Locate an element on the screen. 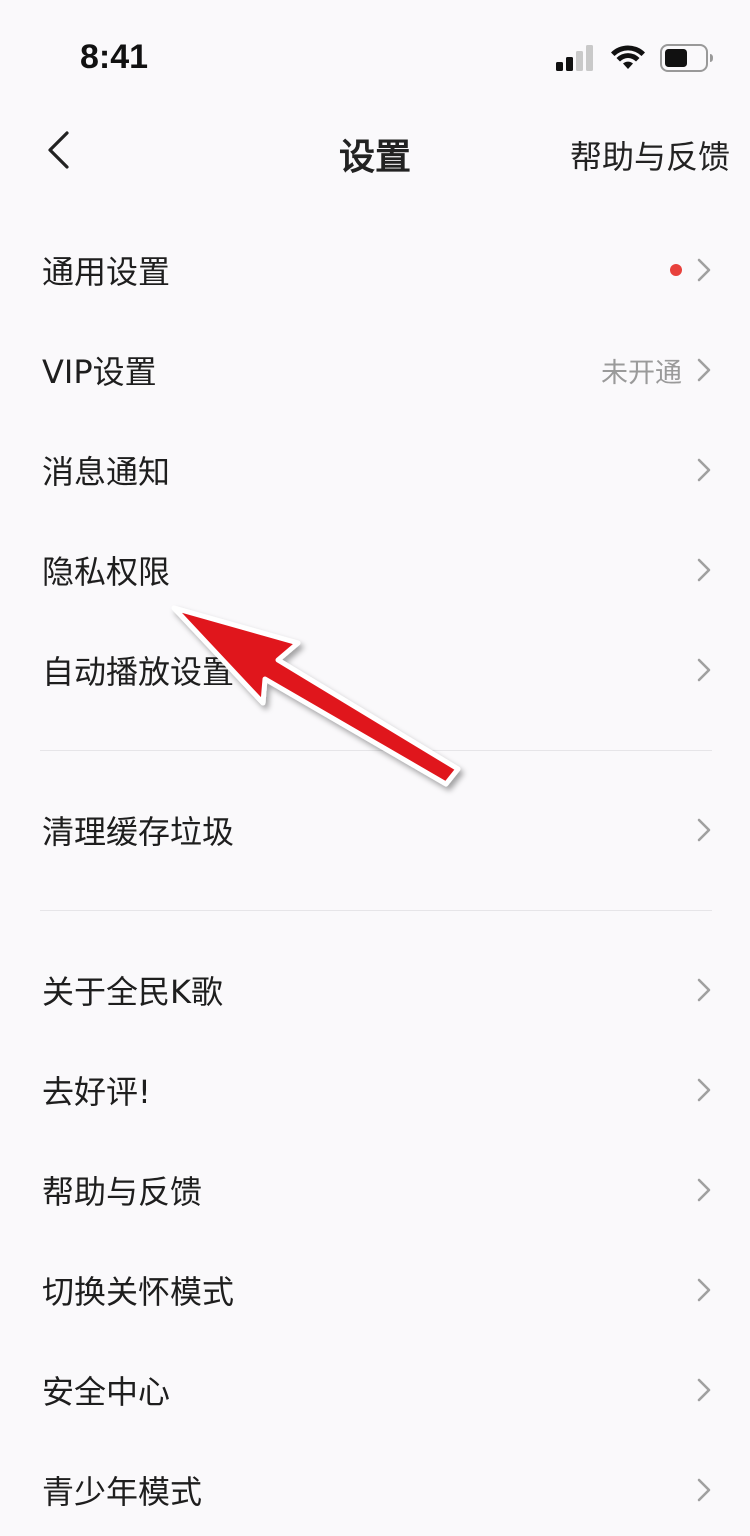 The width and height of the screenshot is (750, 1536). settings-row: 青少年模式 is located at coordinates (375, 1488).